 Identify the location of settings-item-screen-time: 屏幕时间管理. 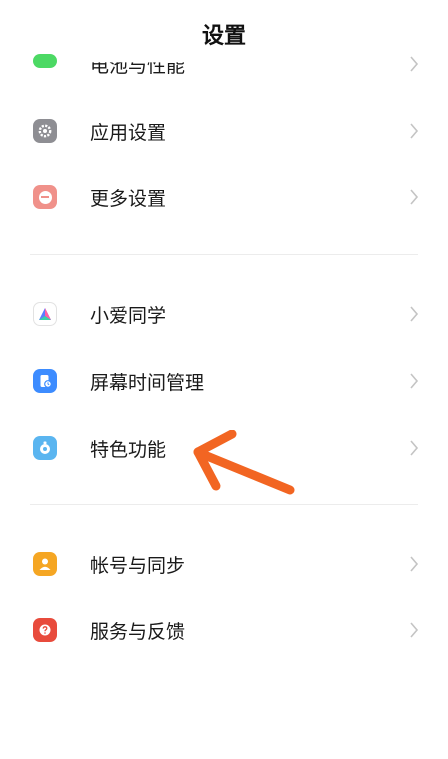
(224, 381).